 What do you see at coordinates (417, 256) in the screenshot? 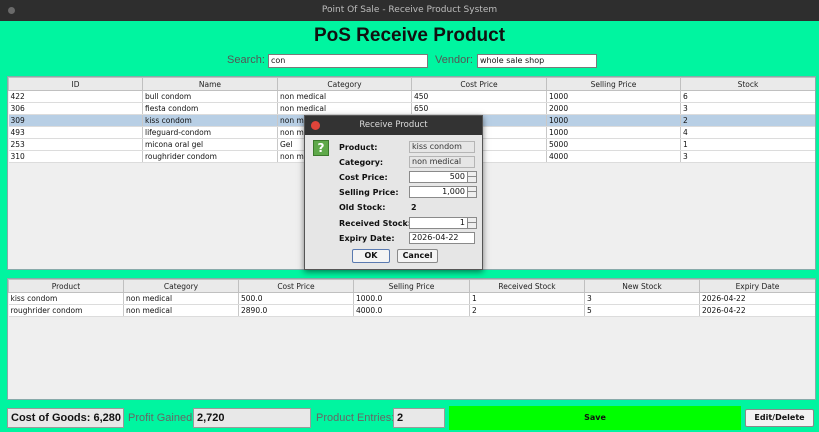
I see `cancel-button: Cancel` at bounding box center [417, 256].